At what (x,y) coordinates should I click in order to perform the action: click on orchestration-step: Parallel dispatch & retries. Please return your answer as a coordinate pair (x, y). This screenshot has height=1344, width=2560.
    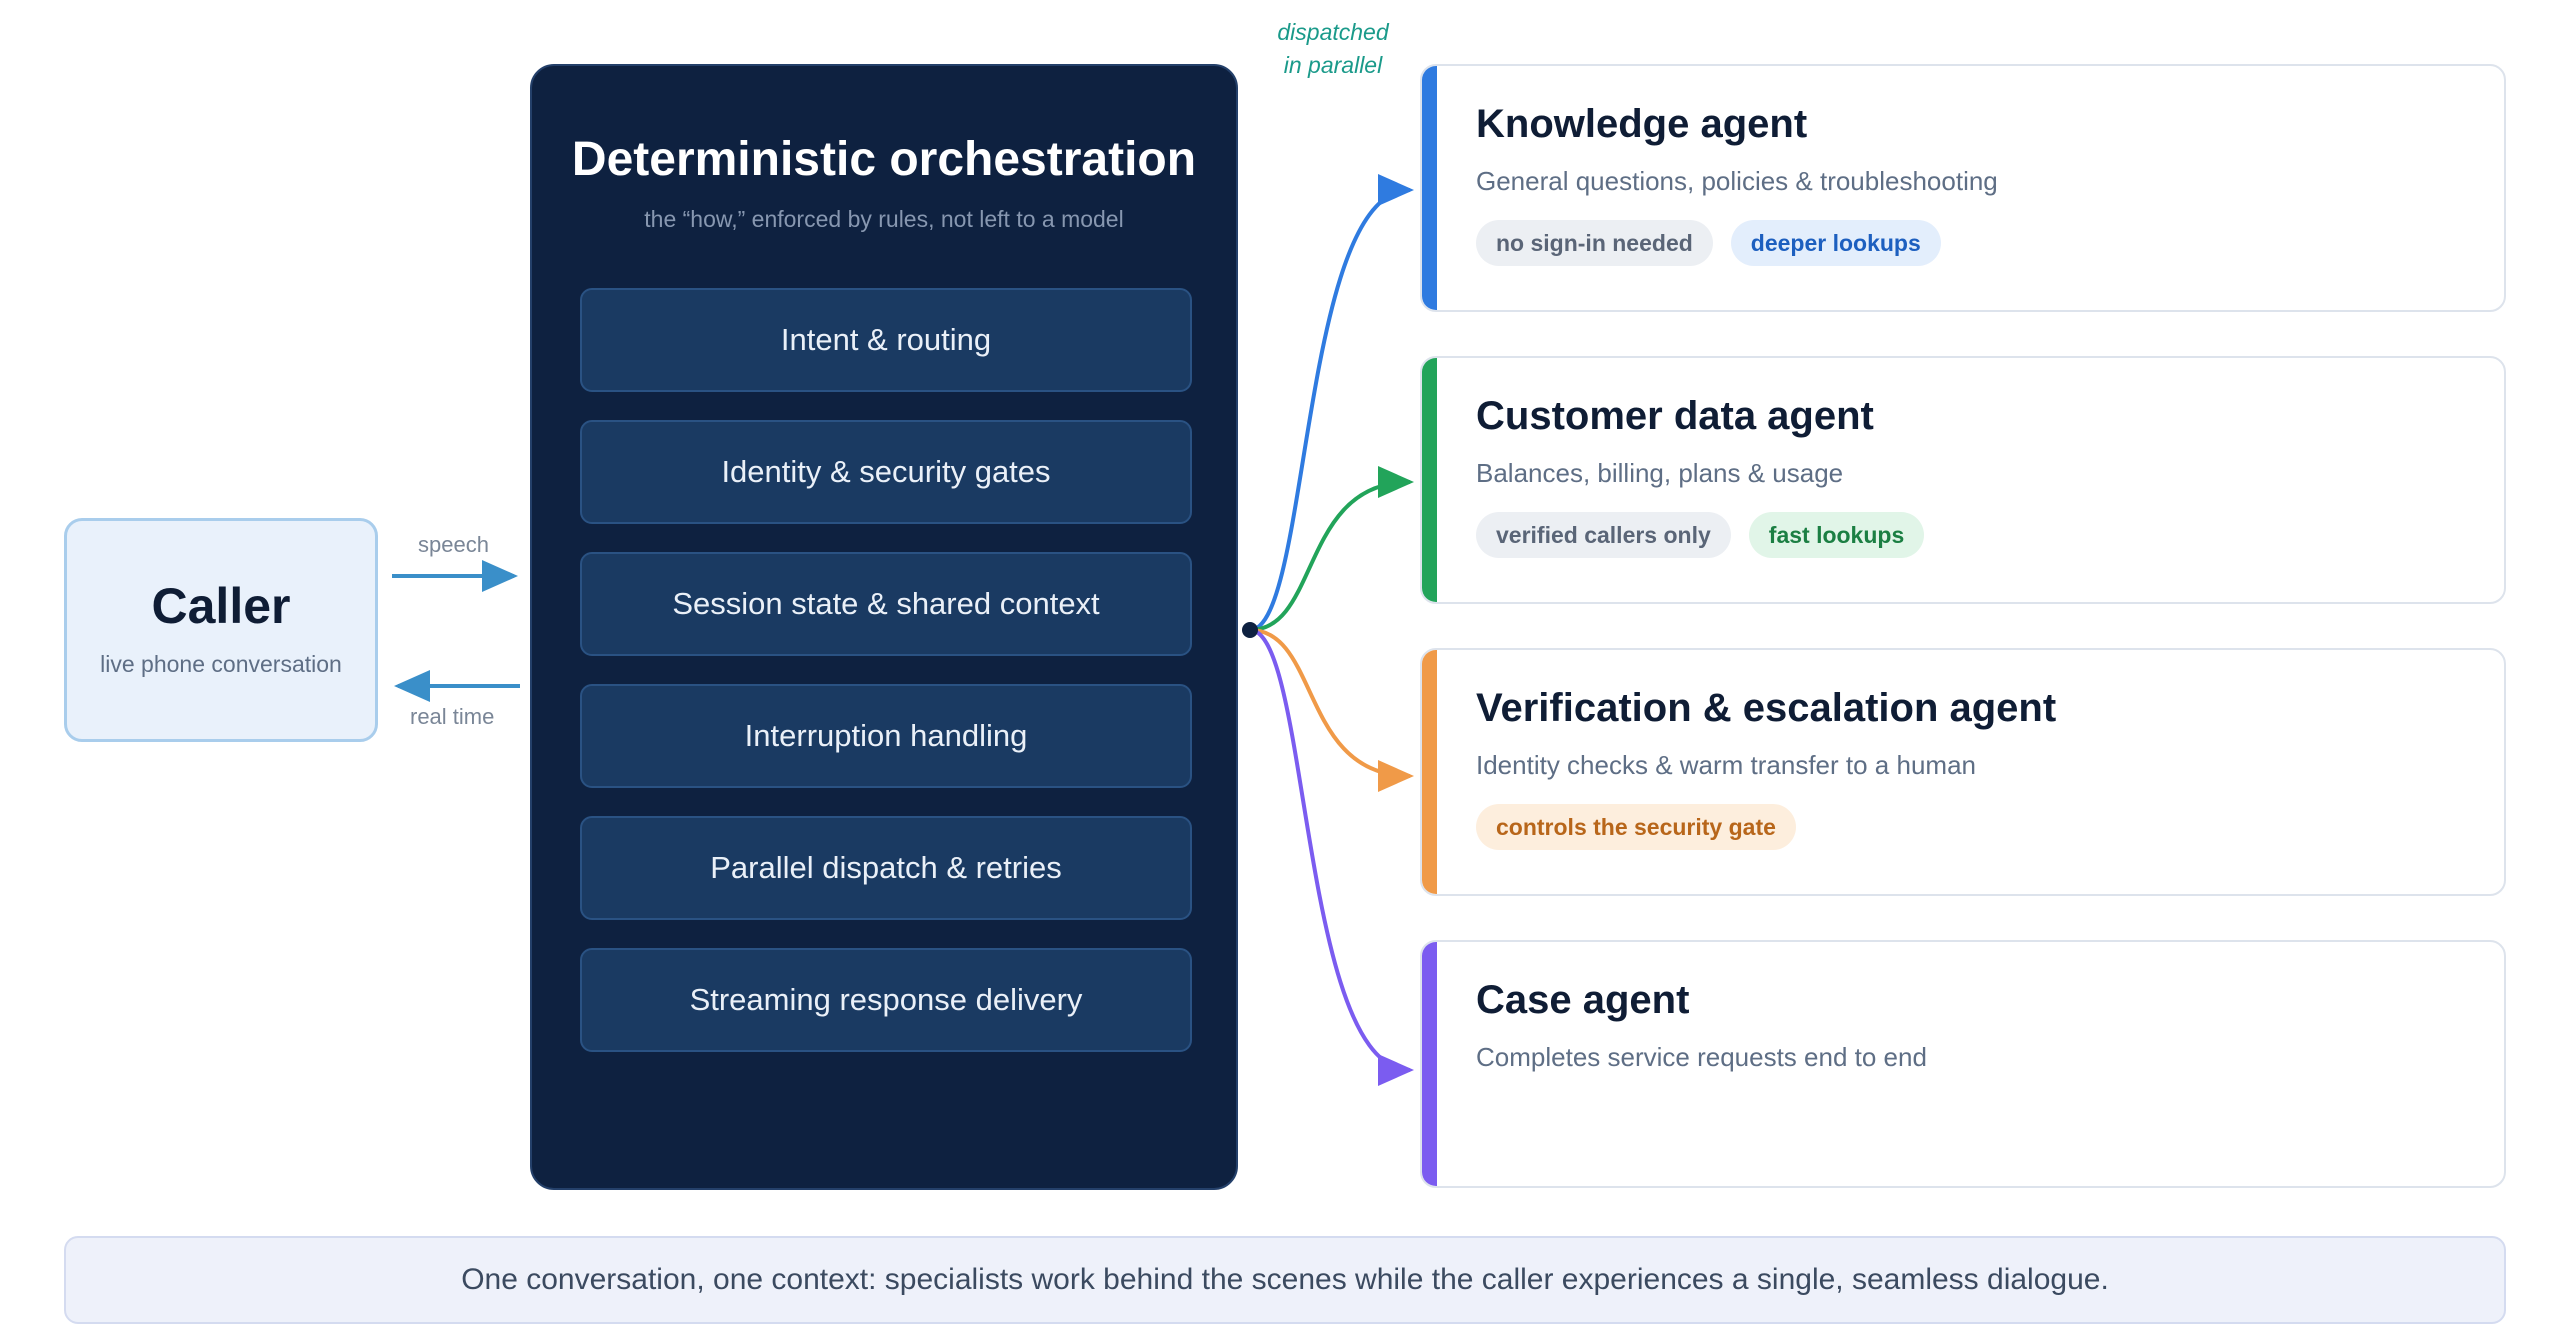
    Looking at the image, I should click on (886, 868).